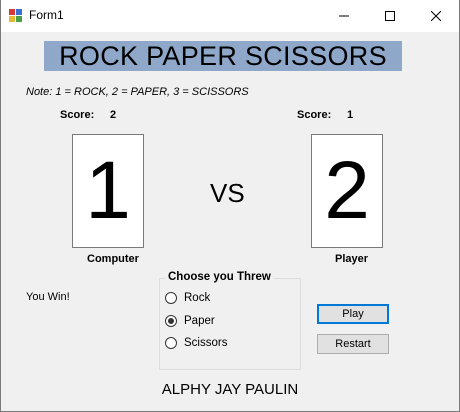 The image size is (460, 412). Describe the element at coordinates (197, 298) in the screenshot. I see `radio-label-rock: Rock` at that location.